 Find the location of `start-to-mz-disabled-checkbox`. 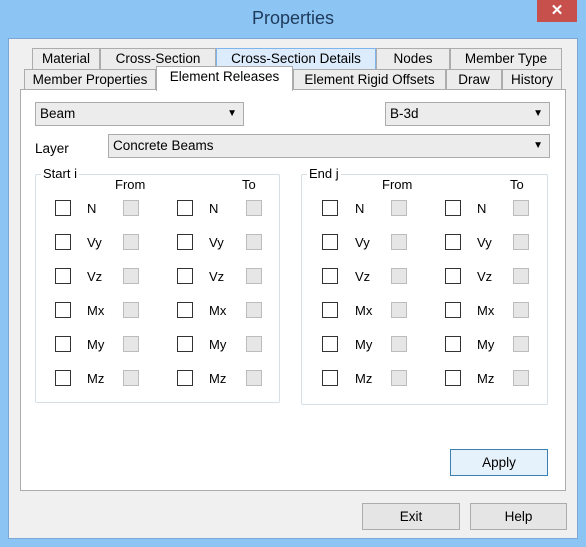

start-to-mz-disabled-checkbox is located at coordinates (254, 378).